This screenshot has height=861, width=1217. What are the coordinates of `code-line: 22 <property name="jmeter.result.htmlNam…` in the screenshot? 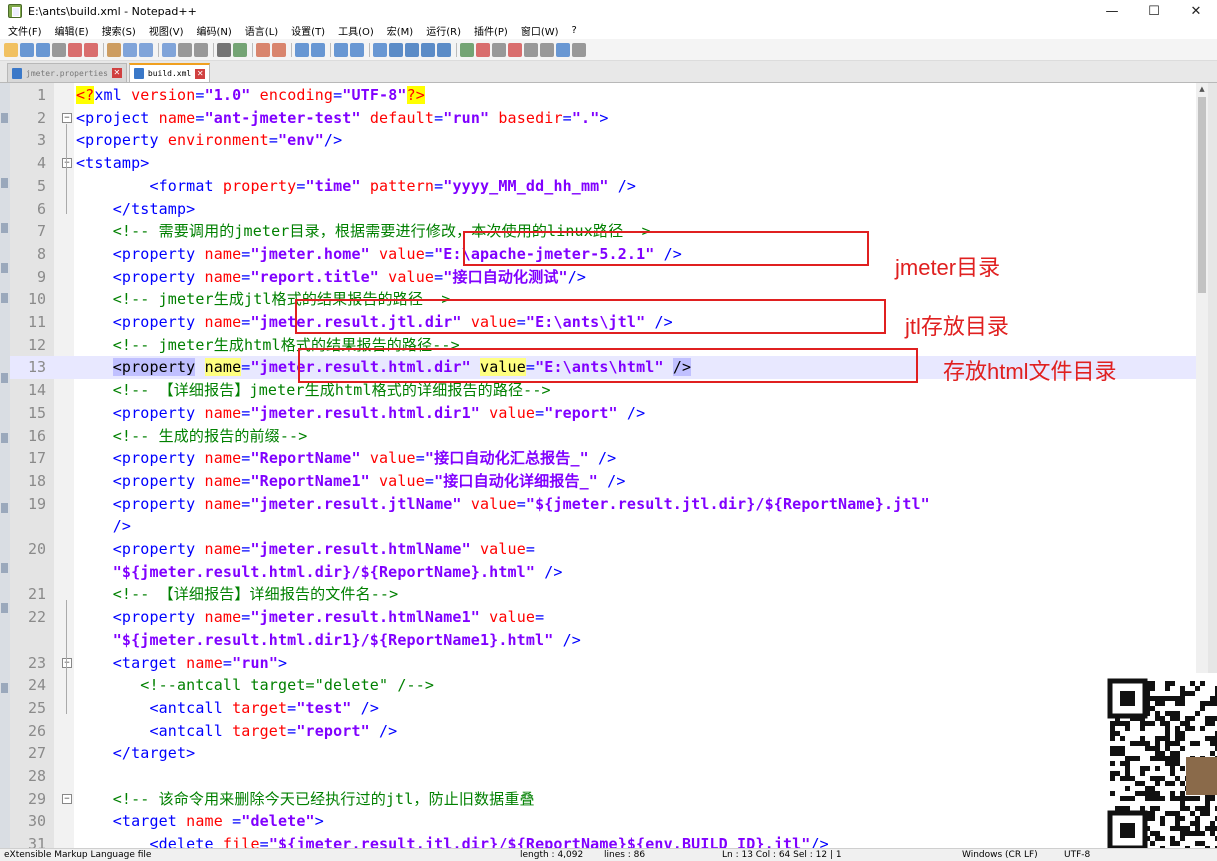 It's located at (603, 617).